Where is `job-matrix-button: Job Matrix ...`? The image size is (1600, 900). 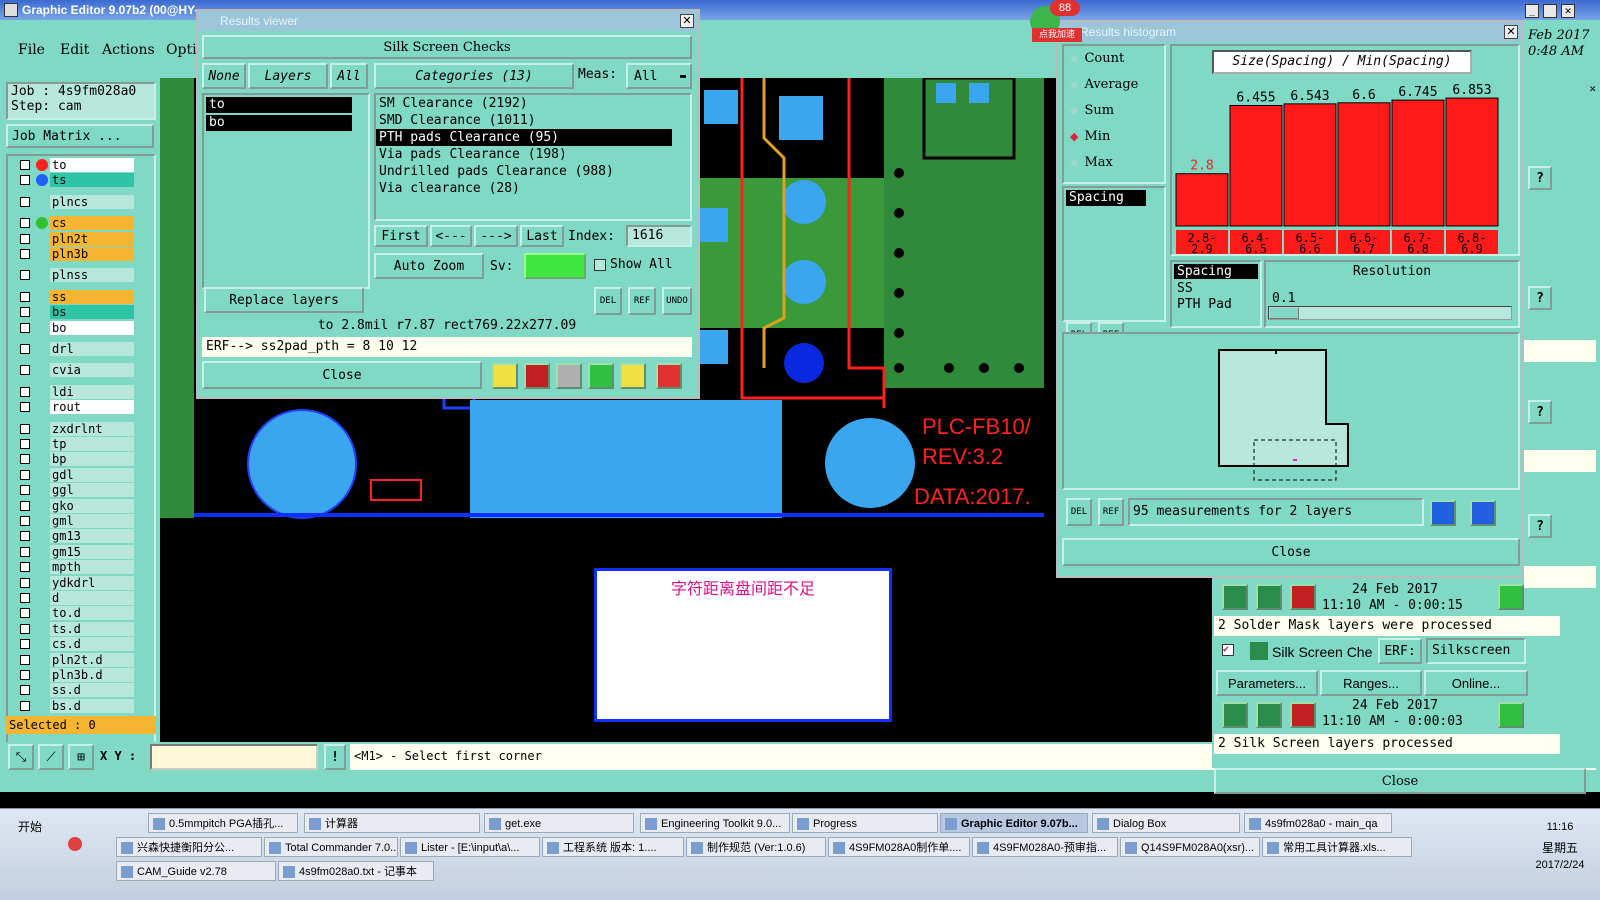
job-matrix-button: Job Matrix ... is located at coordinates (80, 136).